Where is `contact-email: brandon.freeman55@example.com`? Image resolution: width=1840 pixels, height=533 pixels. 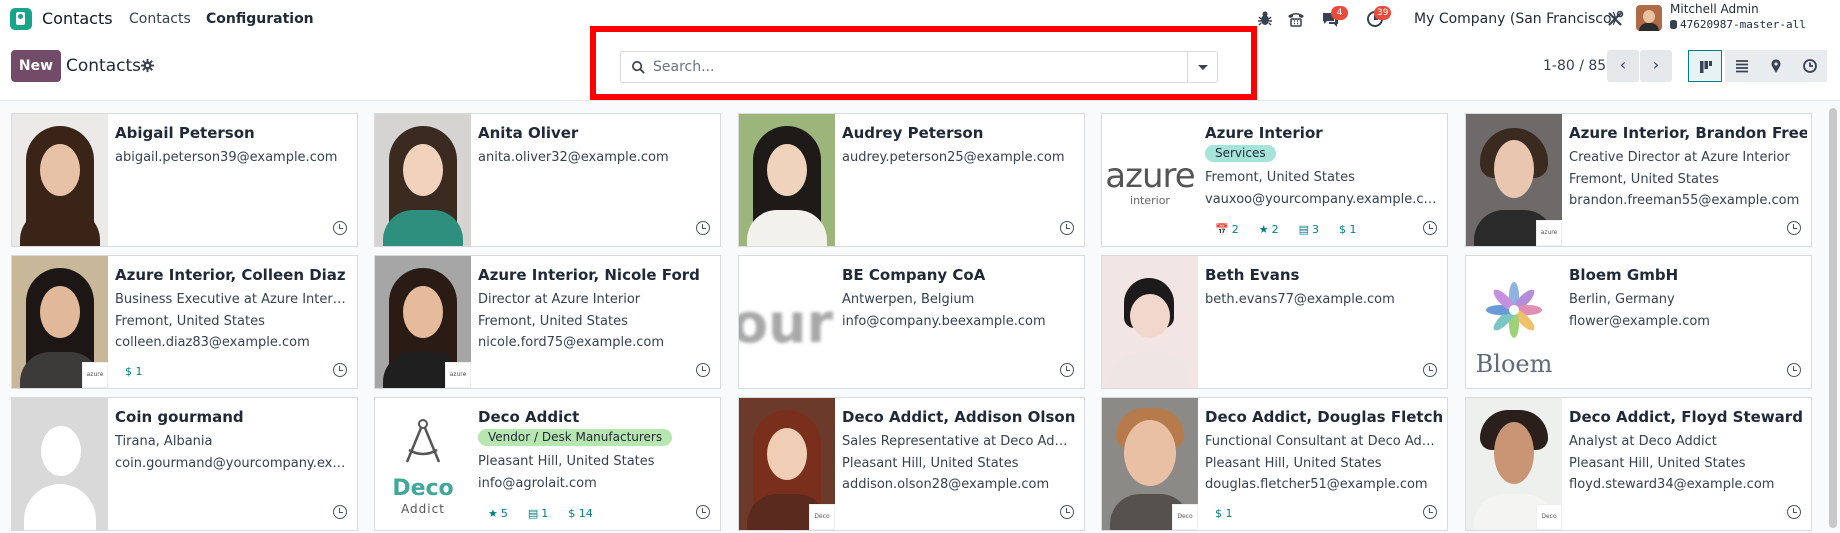
contact-email: brandon.freeman55@example.com is located at coordinates (1684, 200).